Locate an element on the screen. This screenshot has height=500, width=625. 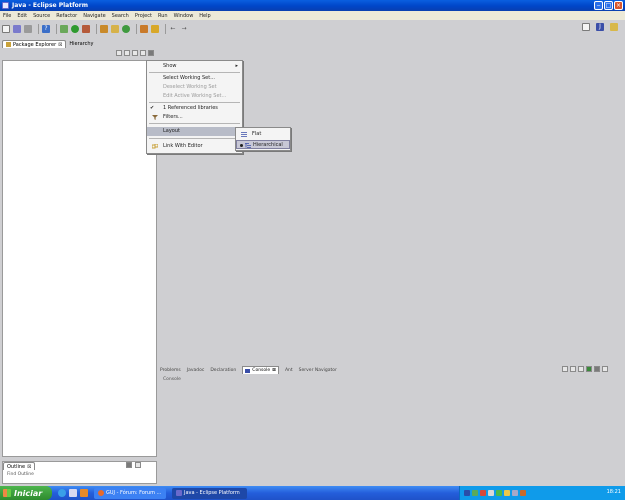
new-class-icon is located at coordinates (126, 29).